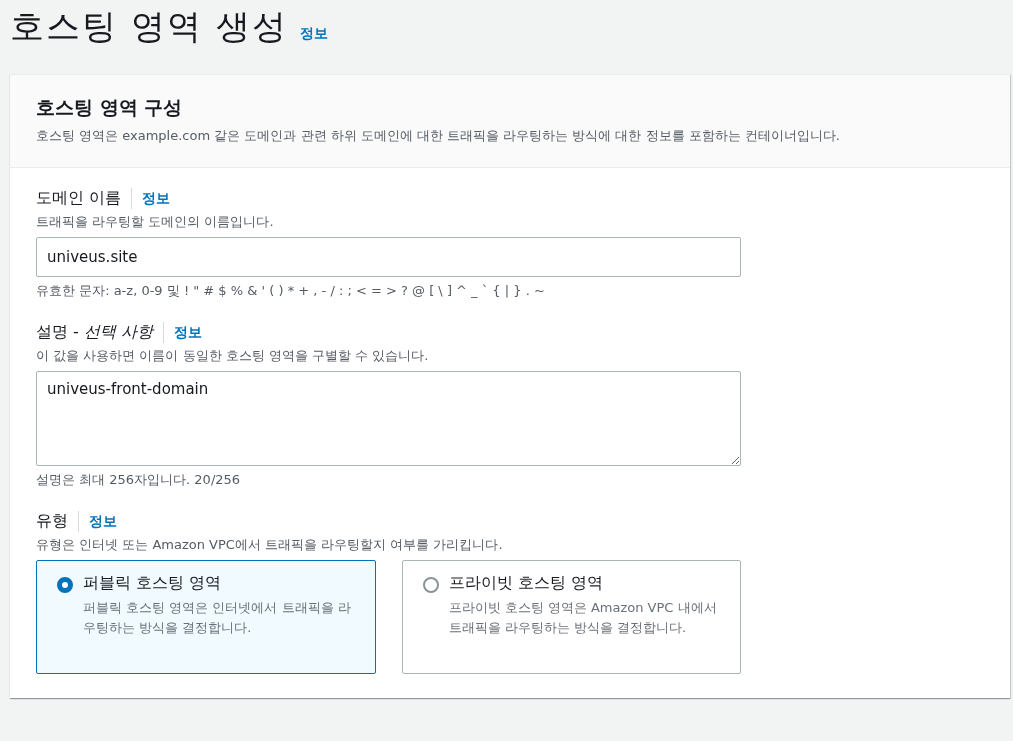 The width and height of the screenshot is (1013, 741). I want to click on field-label: 설명 - 선택 사항, so click(100, 332).